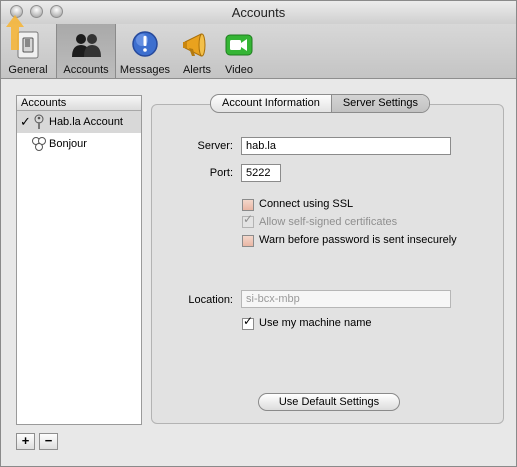 The width and height of the screenshot is (517, 467). Describe the element at coordinates (28, 70) in the screenshot. I see `toolbar-label-general: General` at that location.